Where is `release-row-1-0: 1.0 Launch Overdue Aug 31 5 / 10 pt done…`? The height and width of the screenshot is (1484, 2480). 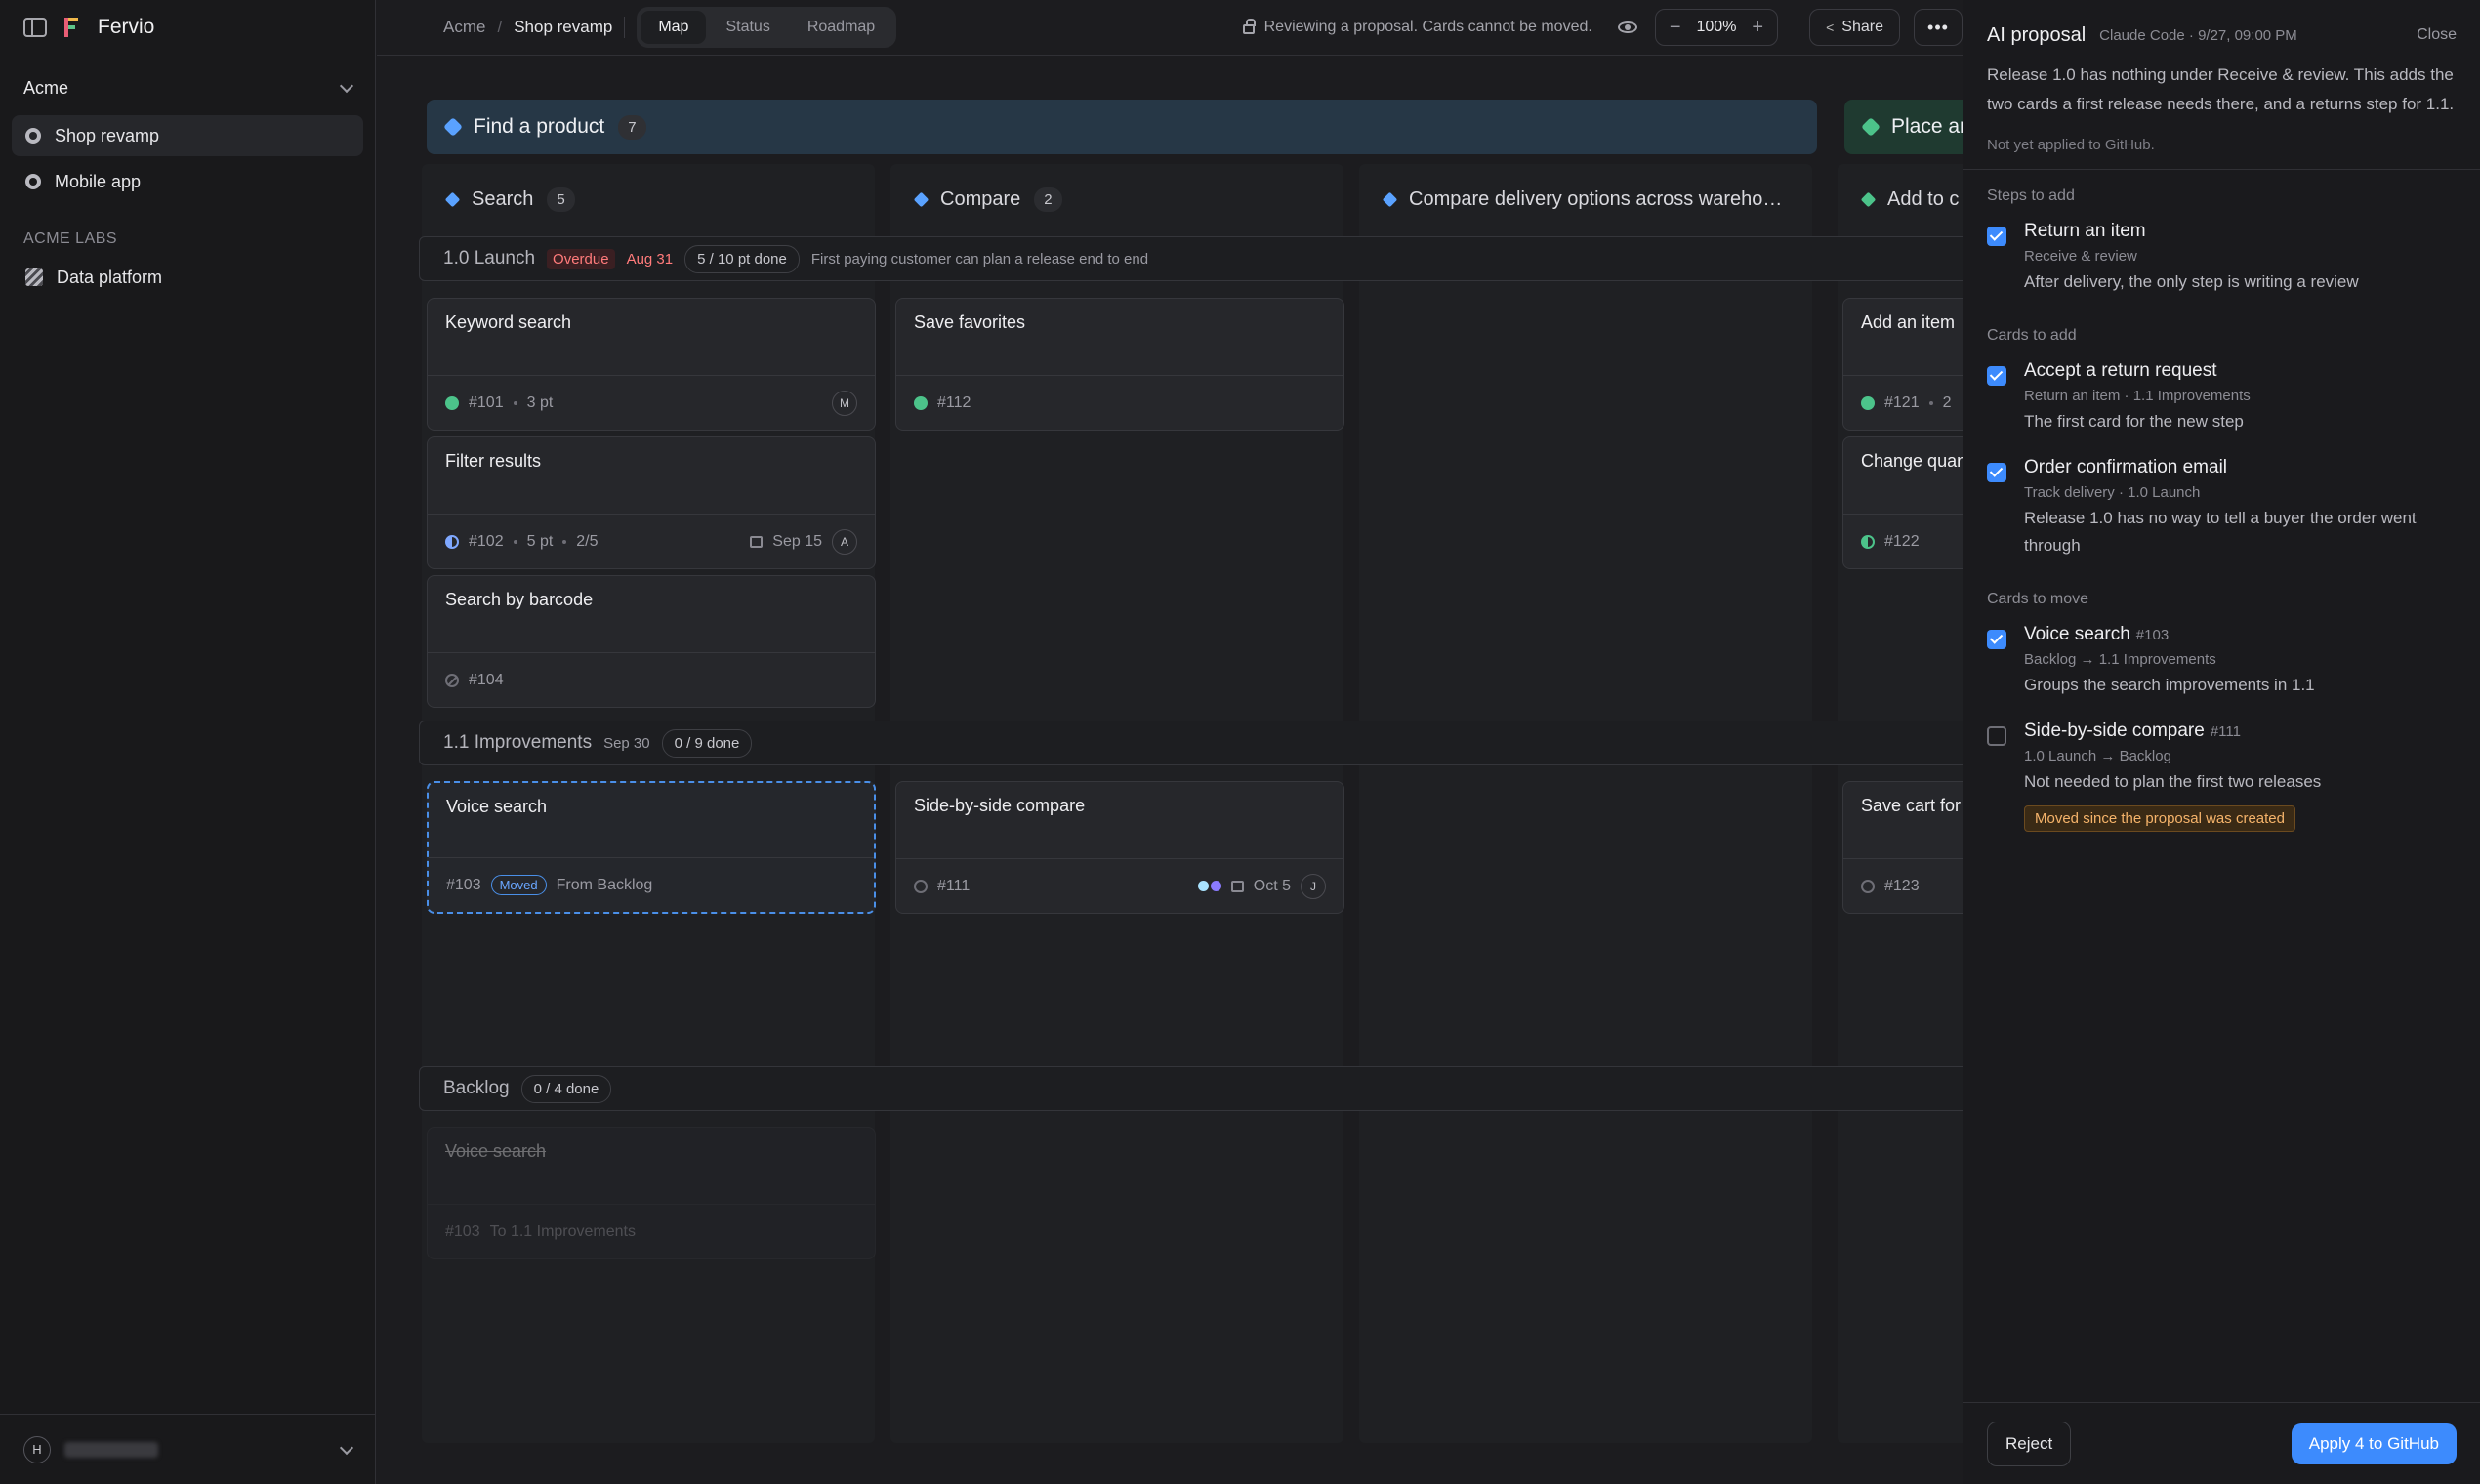 release-row-1-0: 1.0 Launch Overdue Aug 31 5 / 10 pt done… is located at coordinates (1191, 259).